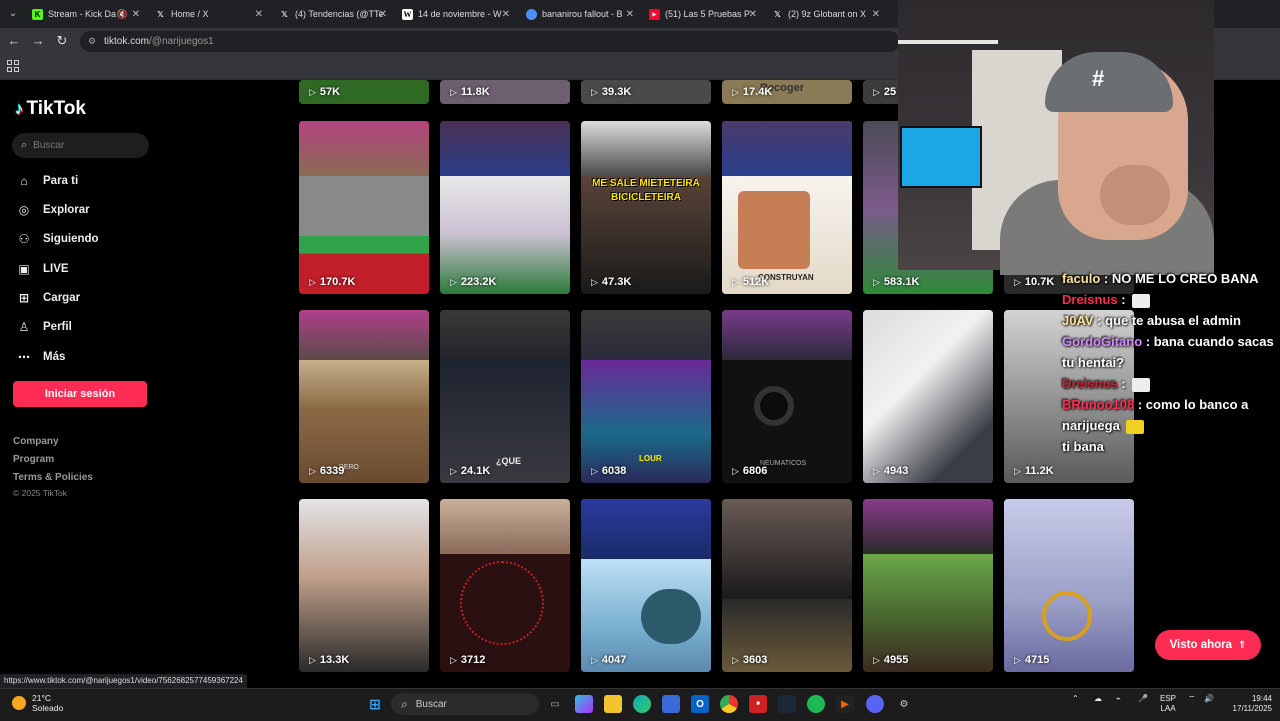  I want to click on wifi-icon: ⌔, so click(1192, 699).